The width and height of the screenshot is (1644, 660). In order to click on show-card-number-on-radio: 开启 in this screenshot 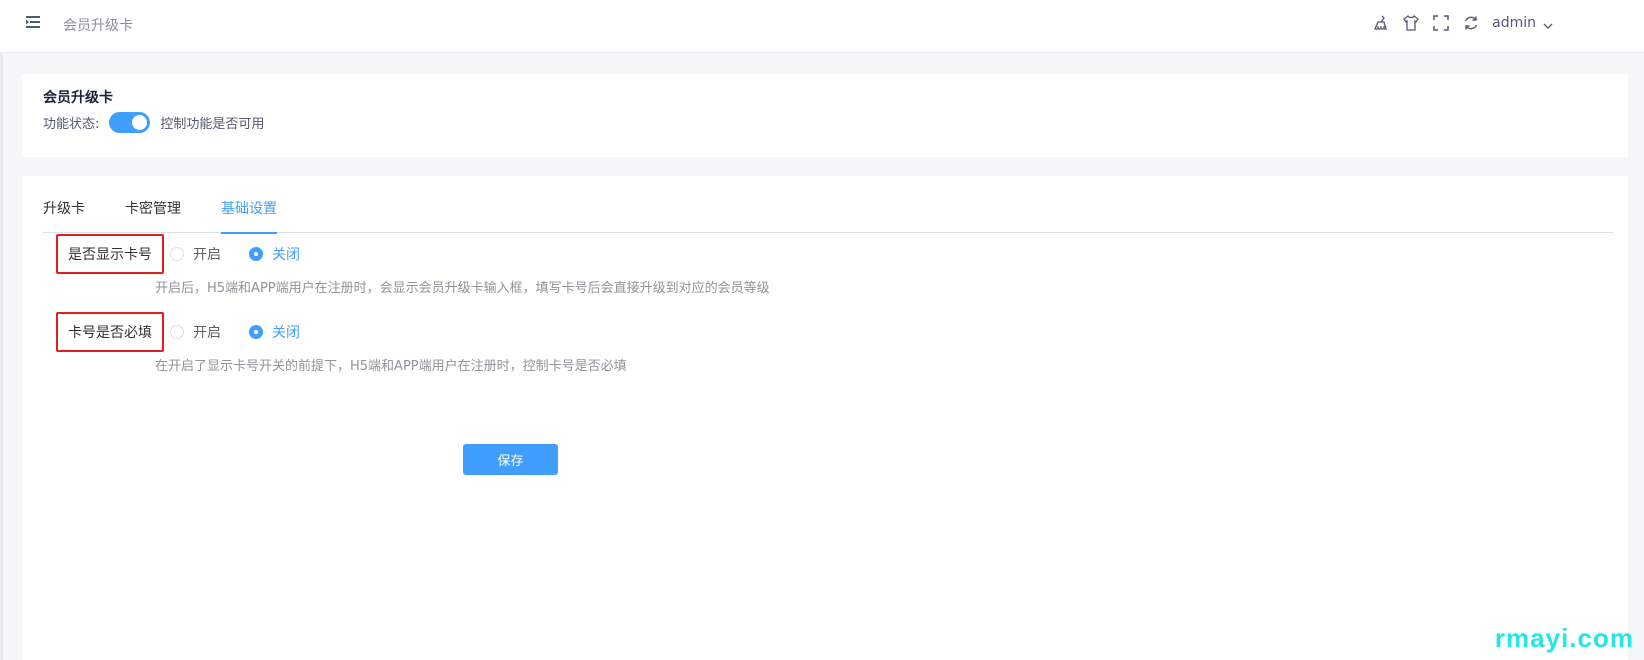, I will do `click(195, 254)`.